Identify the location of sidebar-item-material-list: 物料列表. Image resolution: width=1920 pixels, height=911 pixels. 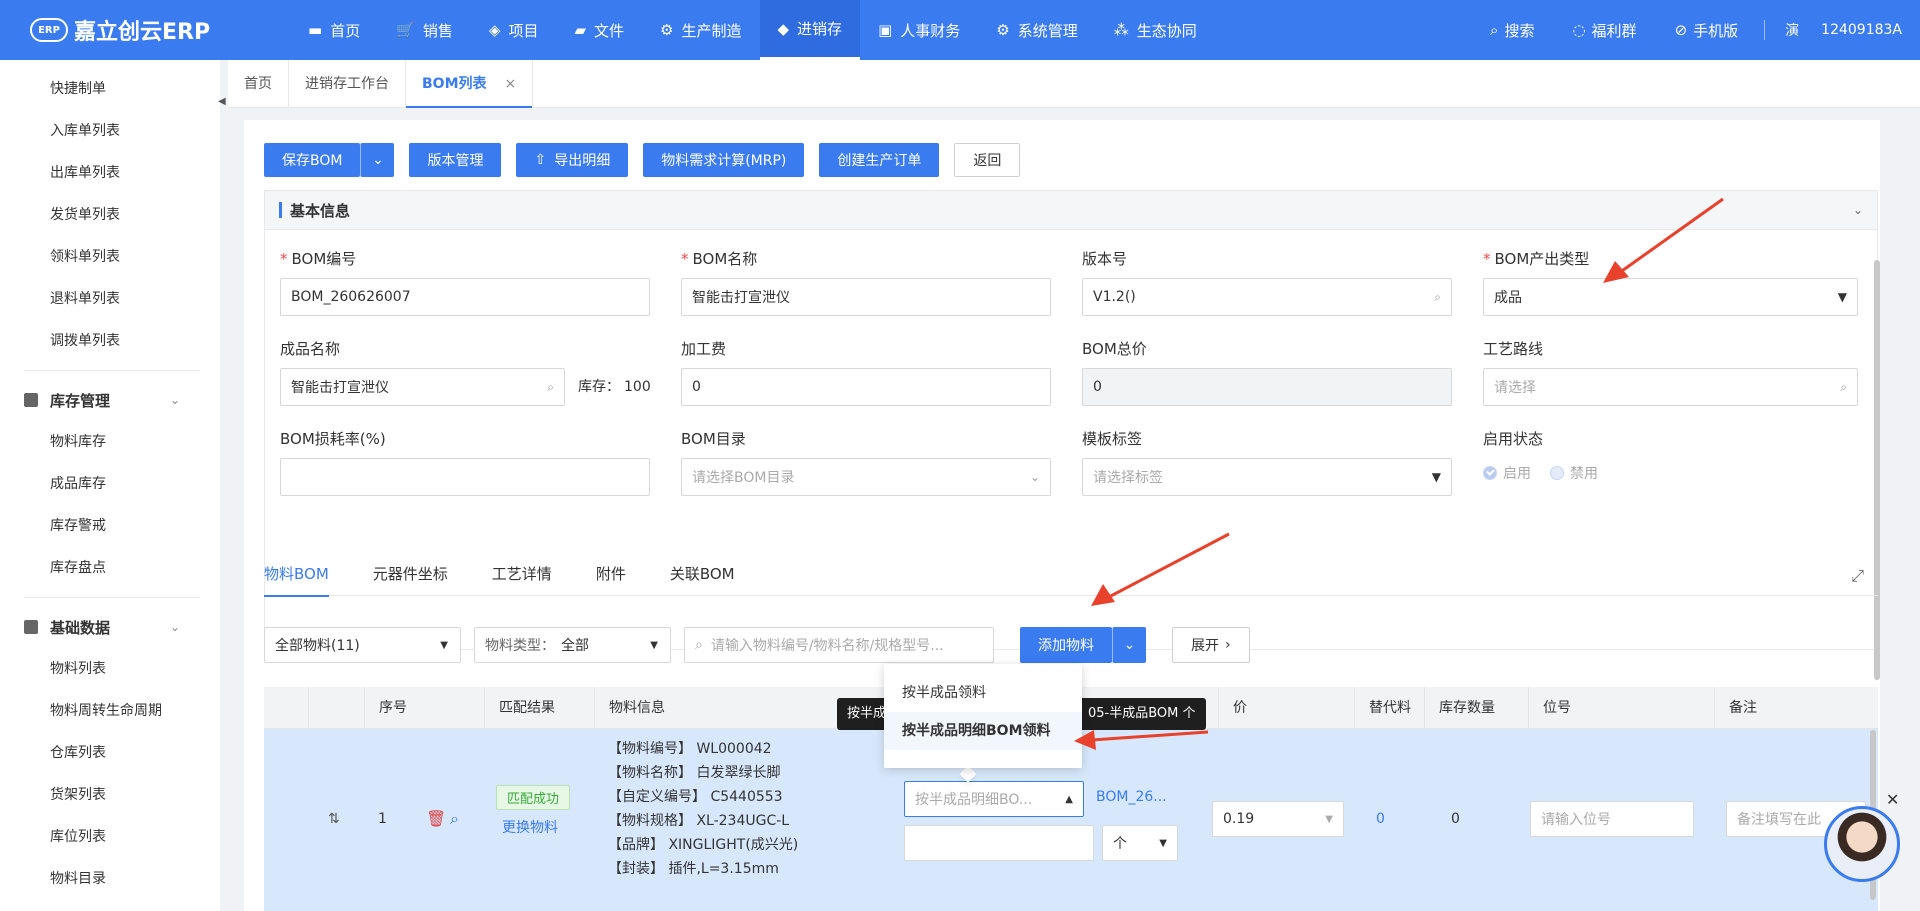
(110, 669).